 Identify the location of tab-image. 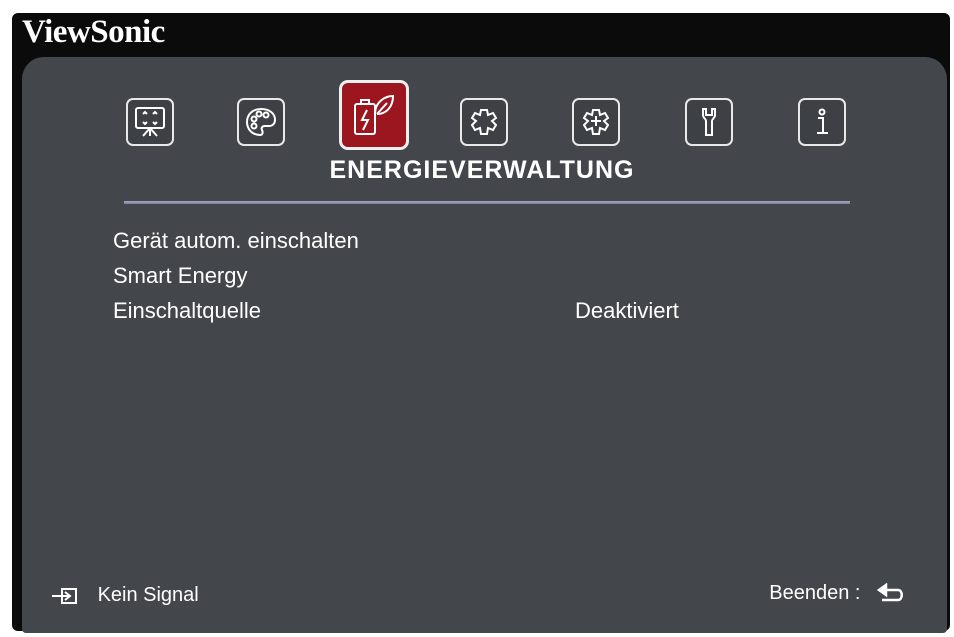
(261, 122).